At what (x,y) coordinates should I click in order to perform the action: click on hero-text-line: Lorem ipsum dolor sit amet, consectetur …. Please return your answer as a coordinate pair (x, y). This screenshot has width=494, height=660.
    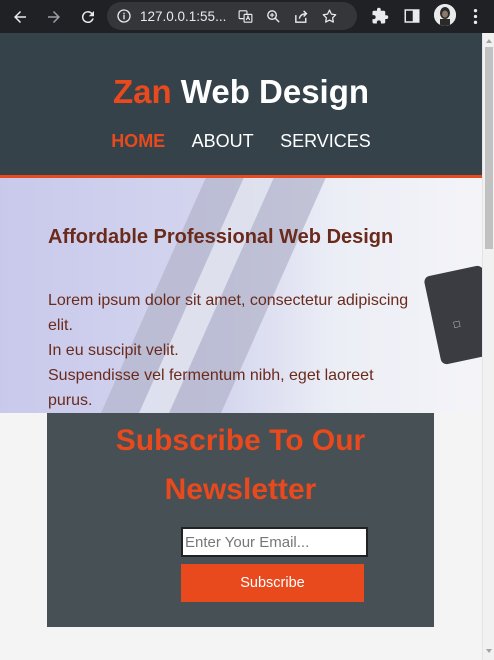
    Looking at the image, I should click on (228, 300).